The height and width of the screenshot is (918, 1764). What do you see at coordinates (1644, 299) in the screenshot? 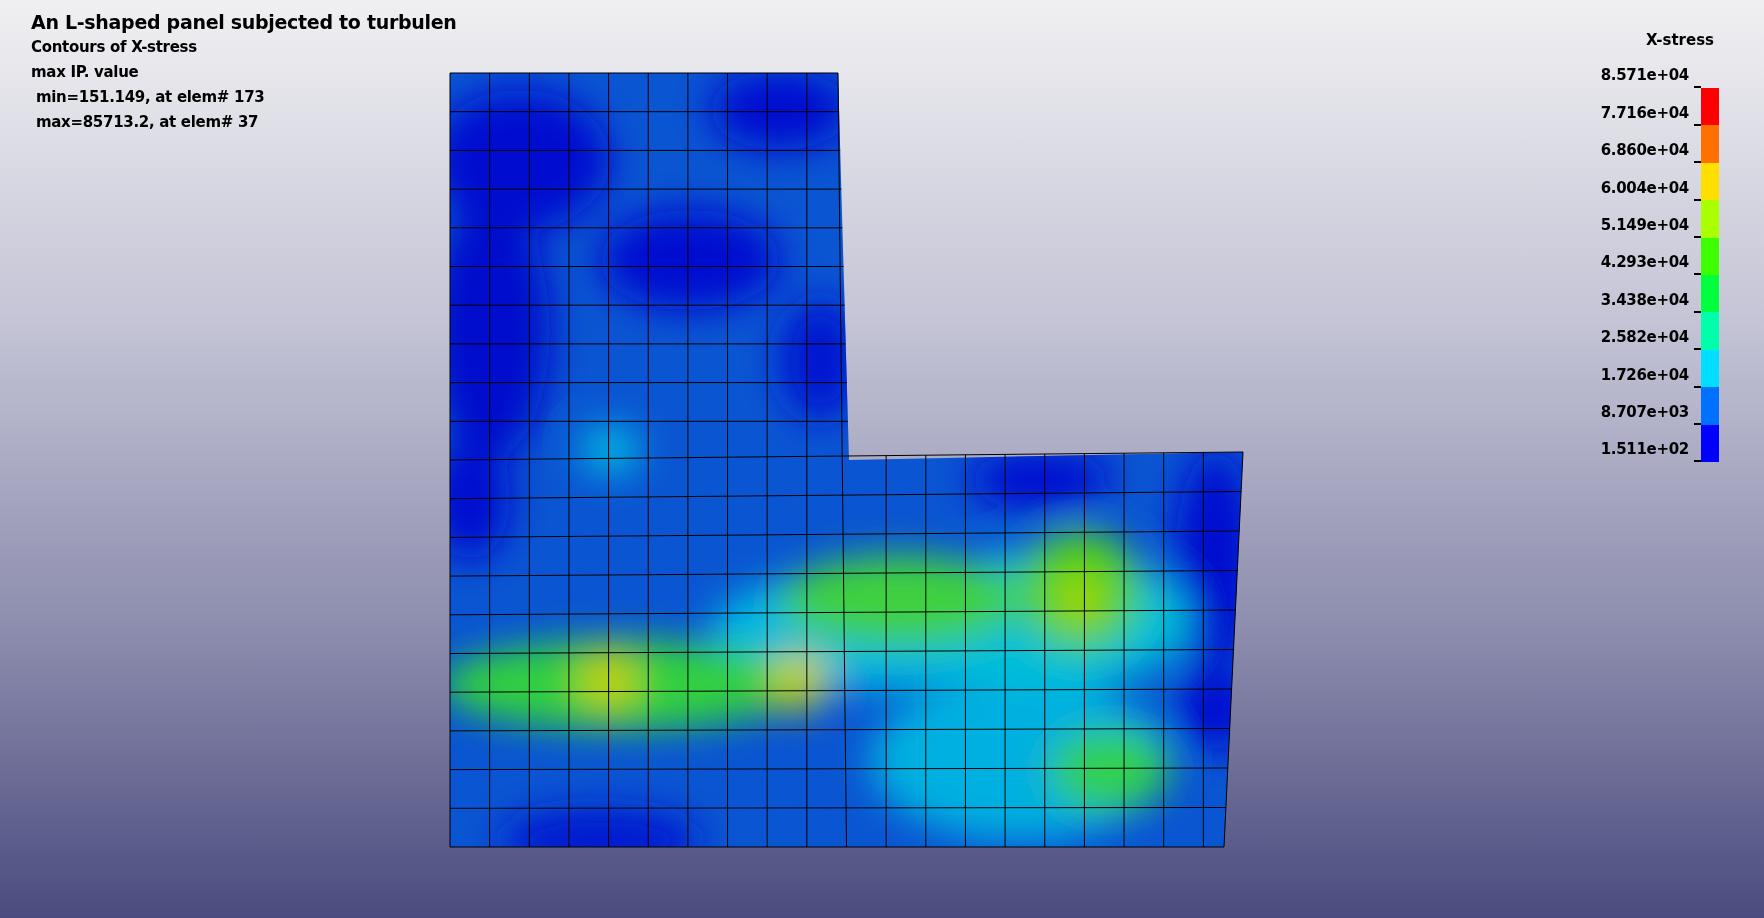
I see `legend-value: 3.438e+04` at bounding box center [1644, 299].